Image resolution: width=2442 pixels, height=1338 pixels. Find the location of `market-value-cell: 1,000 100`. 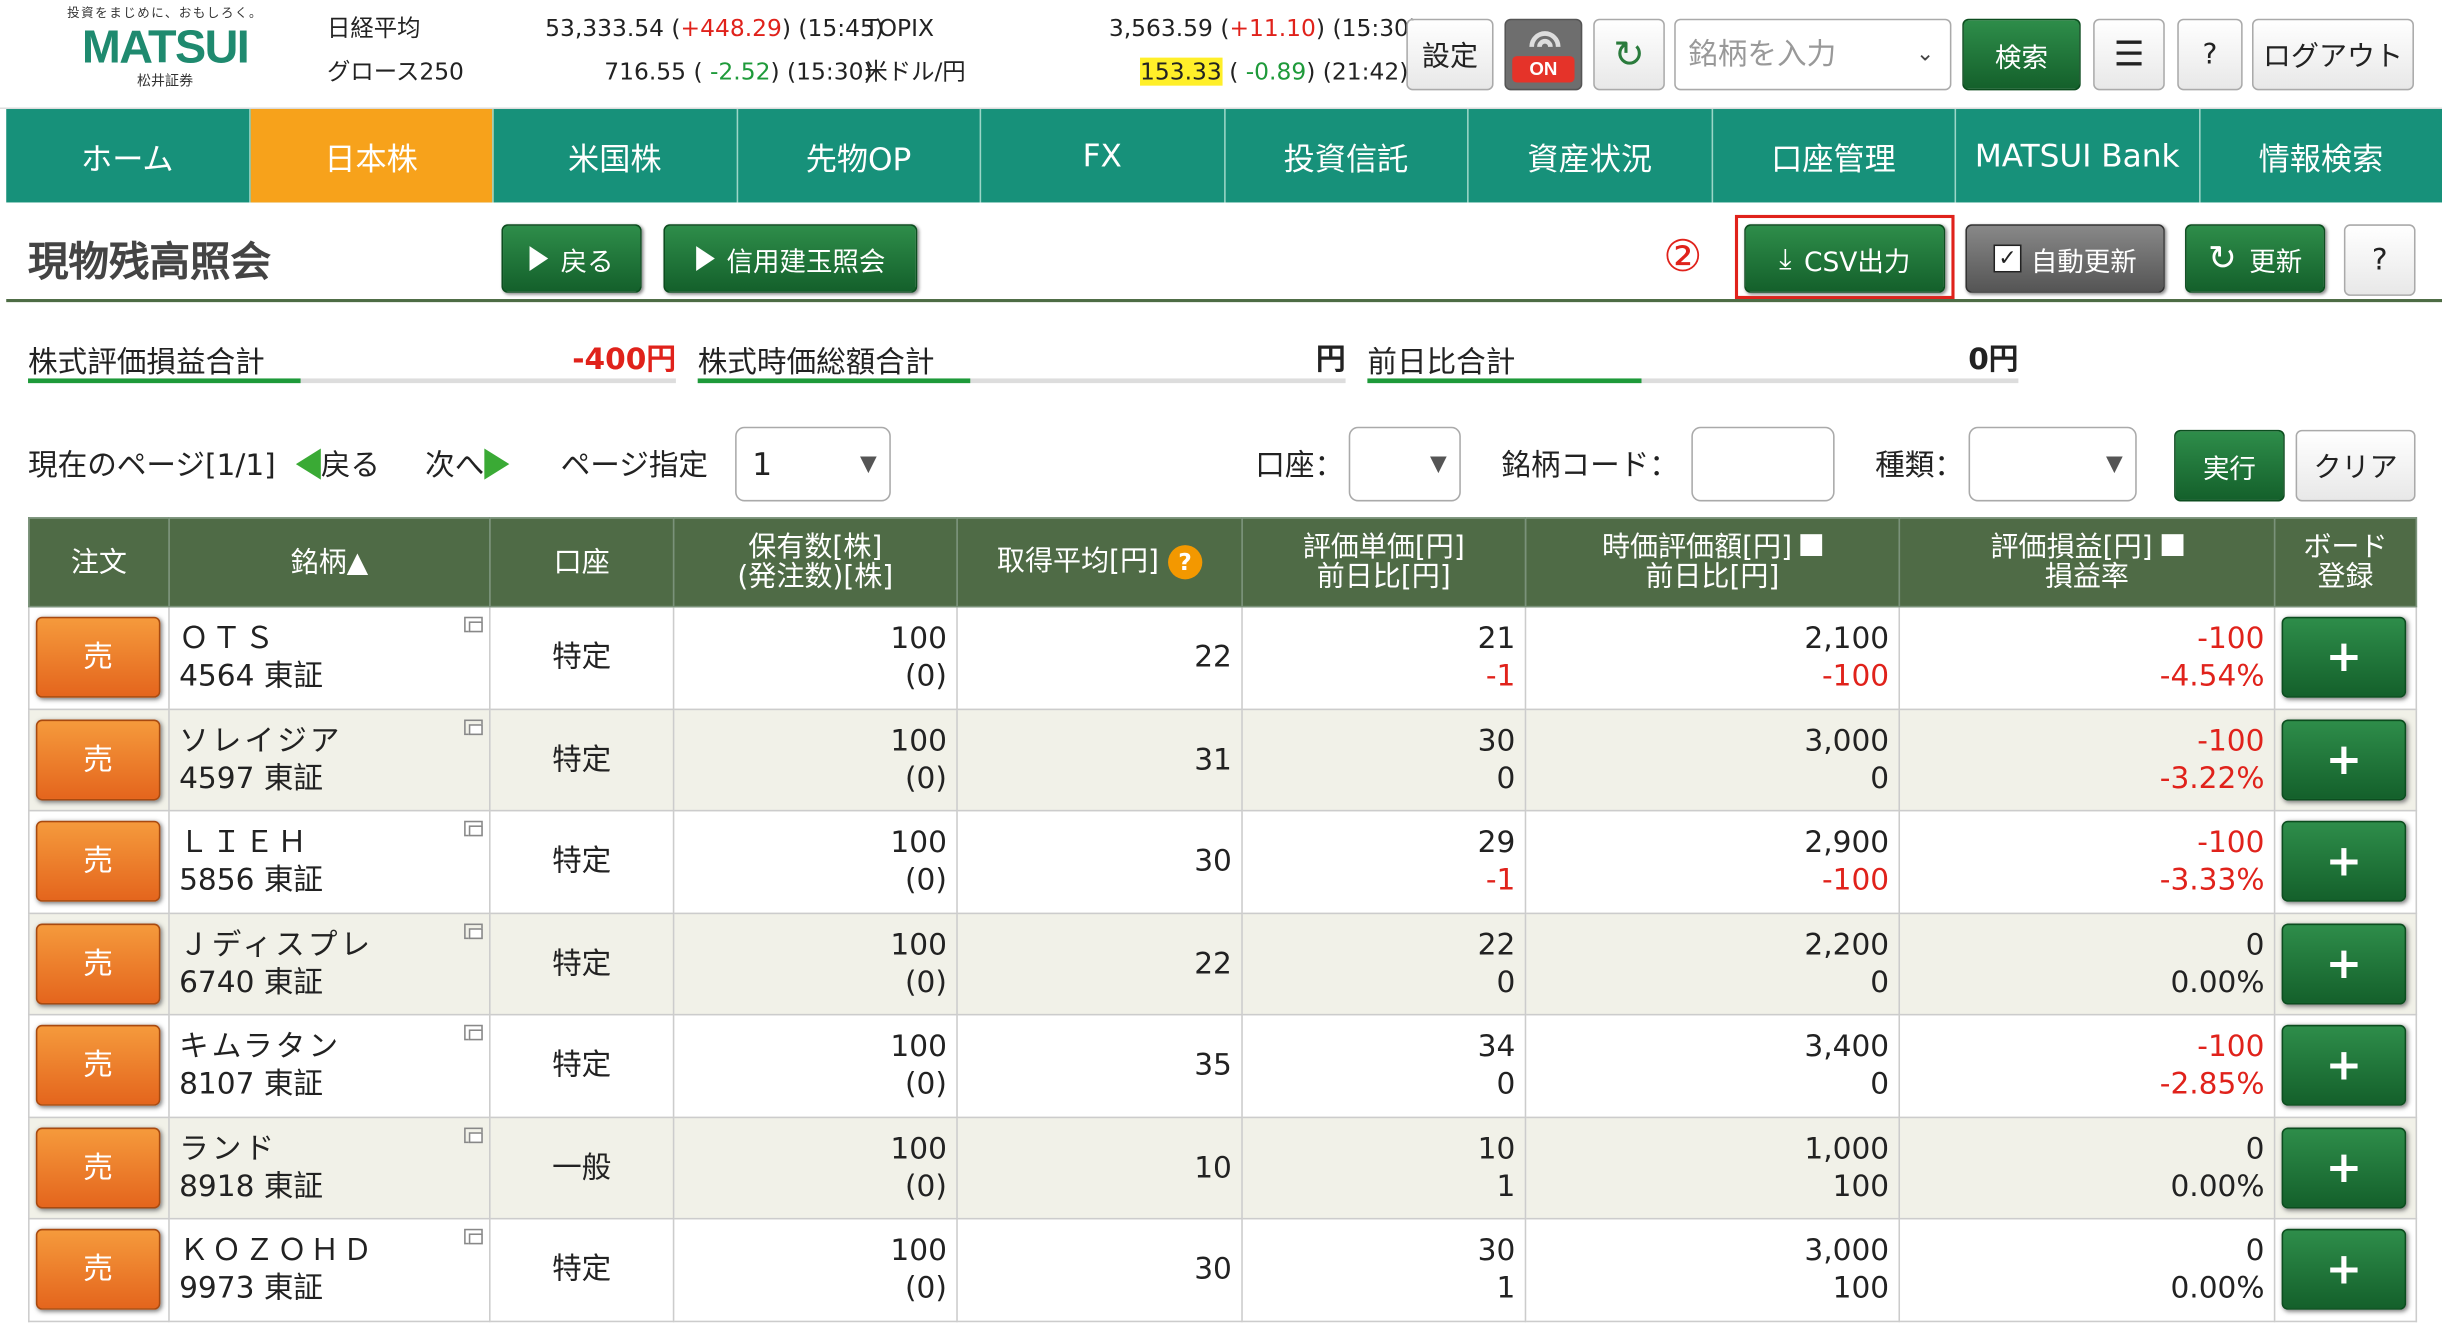

market-value-cell: 1,000 100 is located at coordinates (1712, 1167).